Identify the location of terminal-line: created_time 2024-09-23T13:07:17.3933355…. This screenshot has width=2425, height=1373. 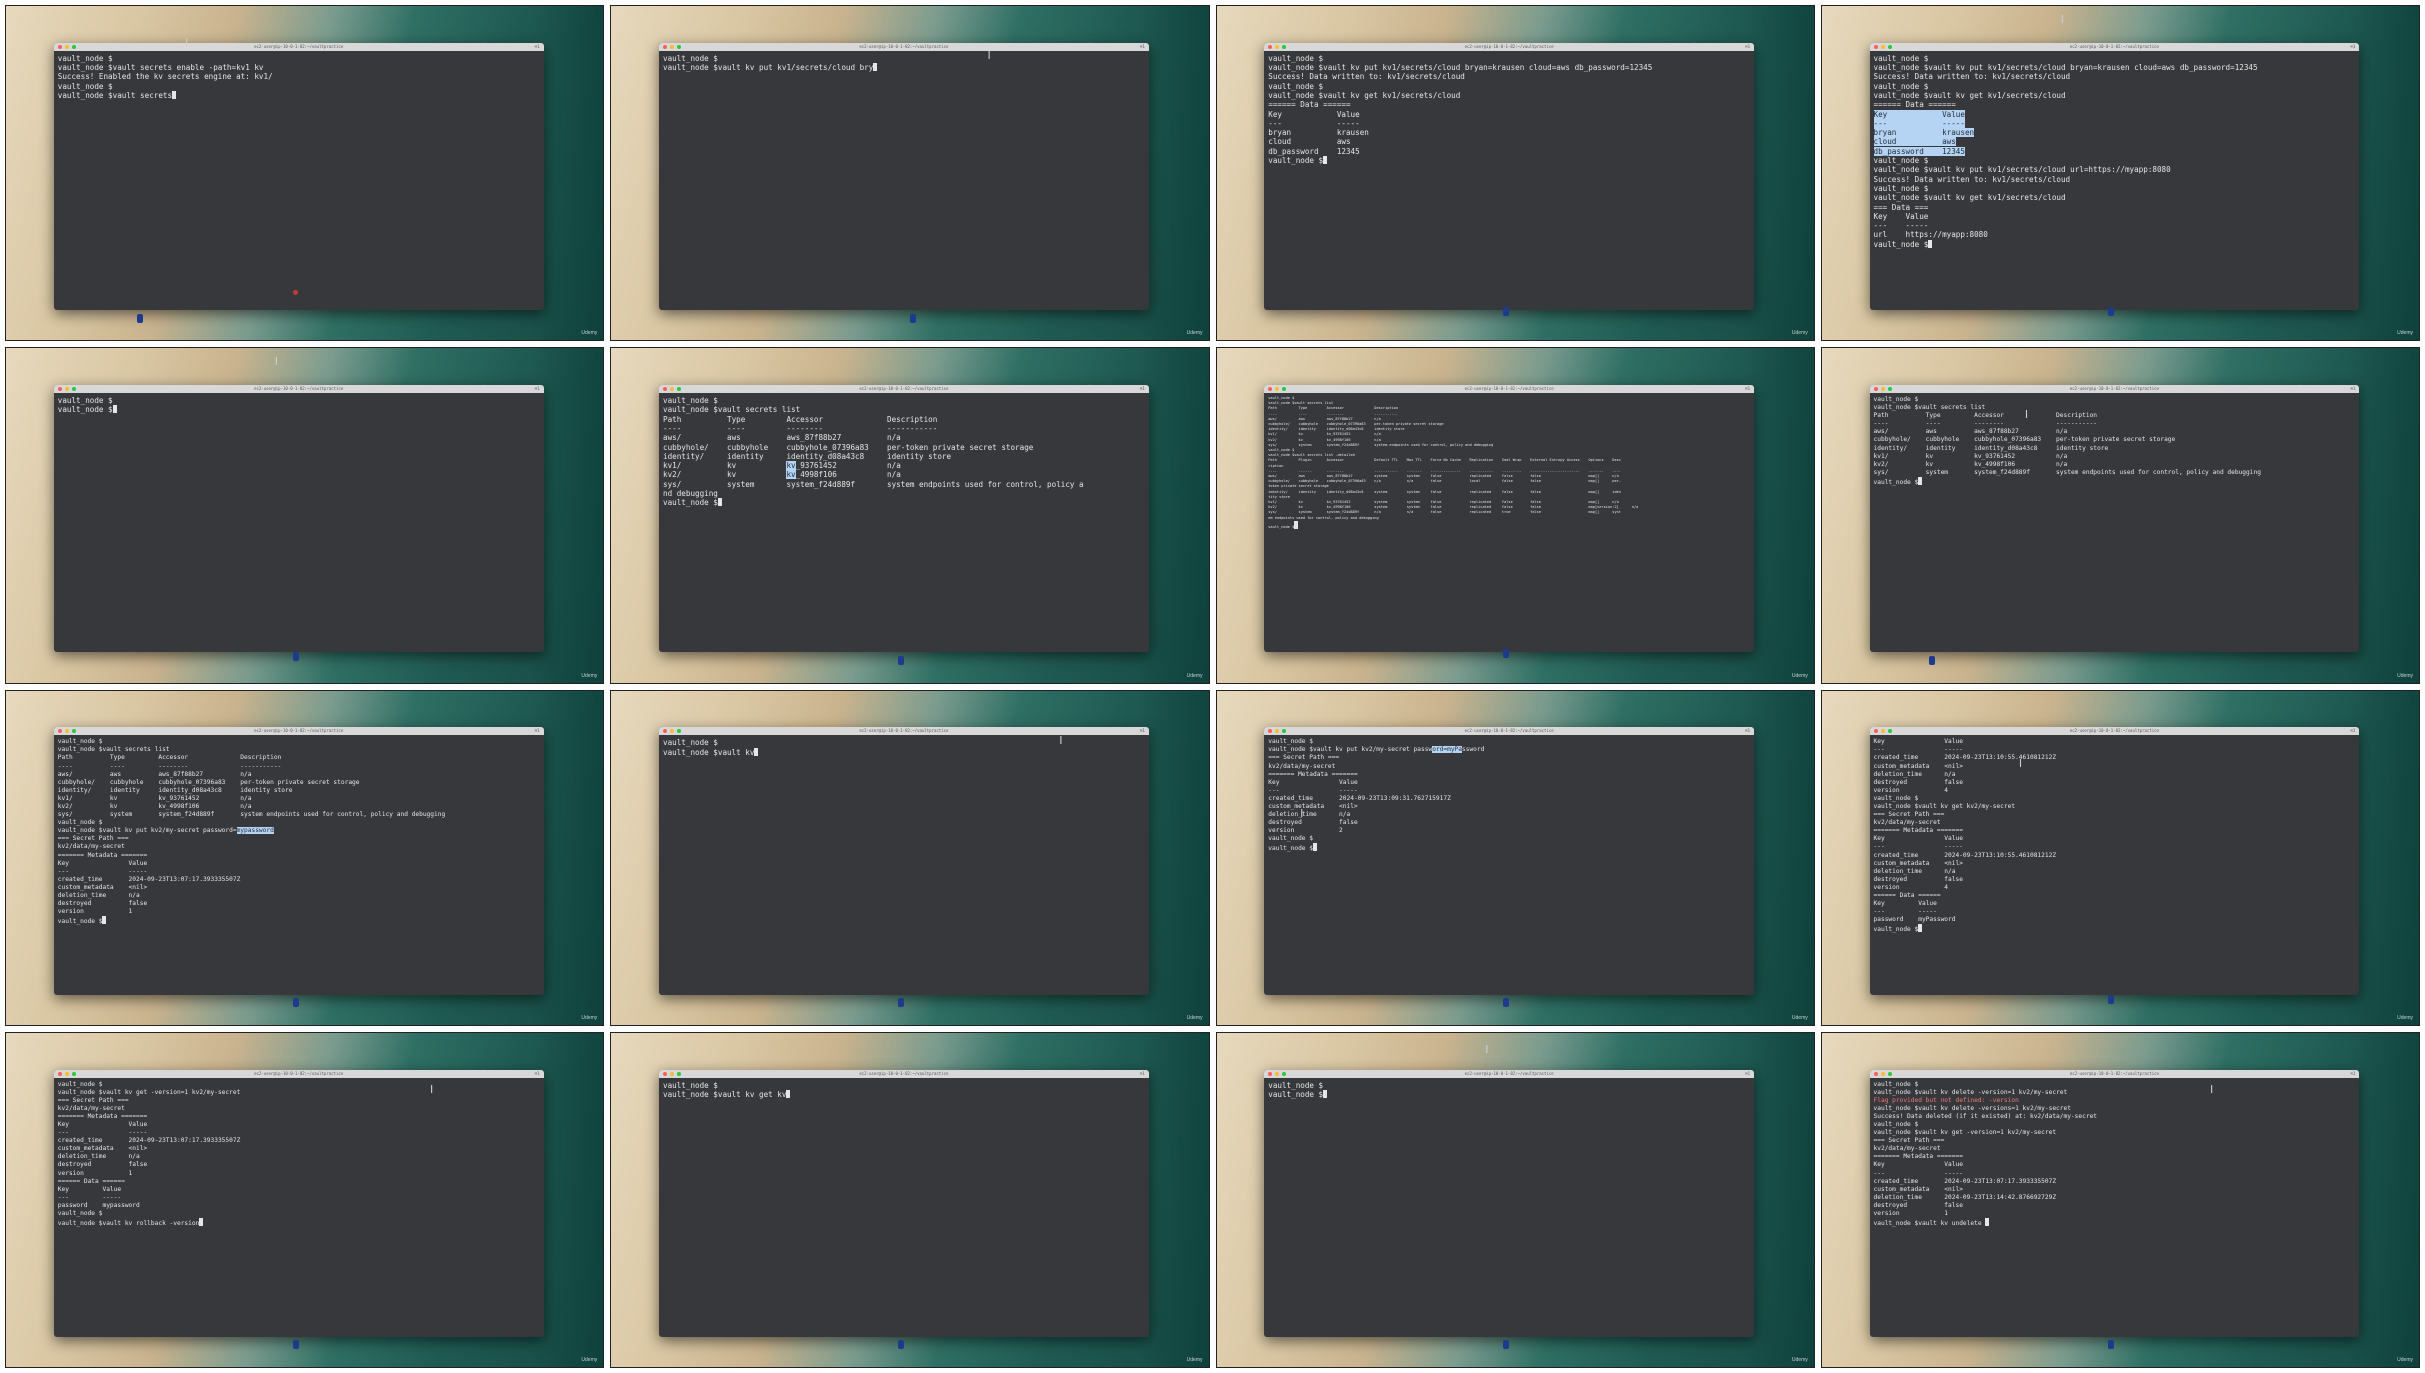
(149, 1141).